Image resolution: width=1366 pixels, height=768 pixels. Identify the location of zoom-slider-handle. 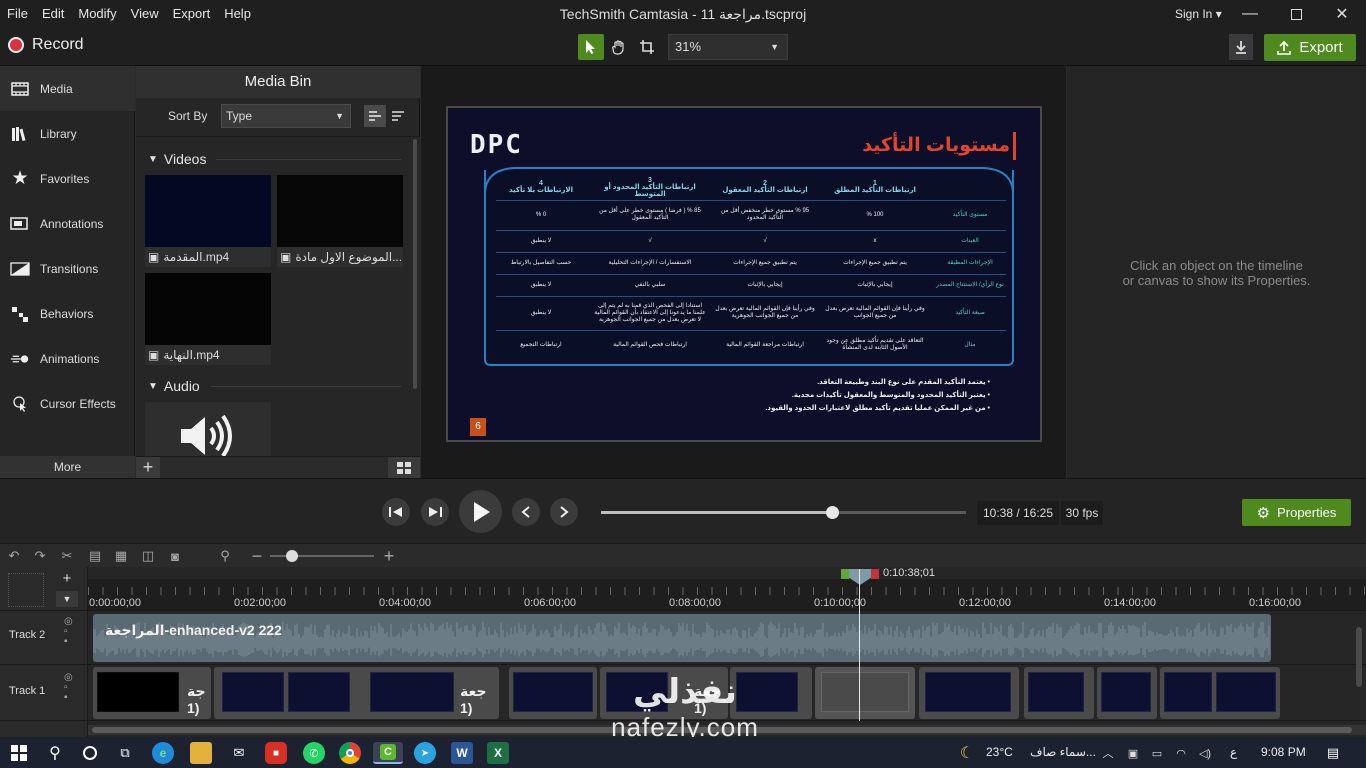
(292, 556).